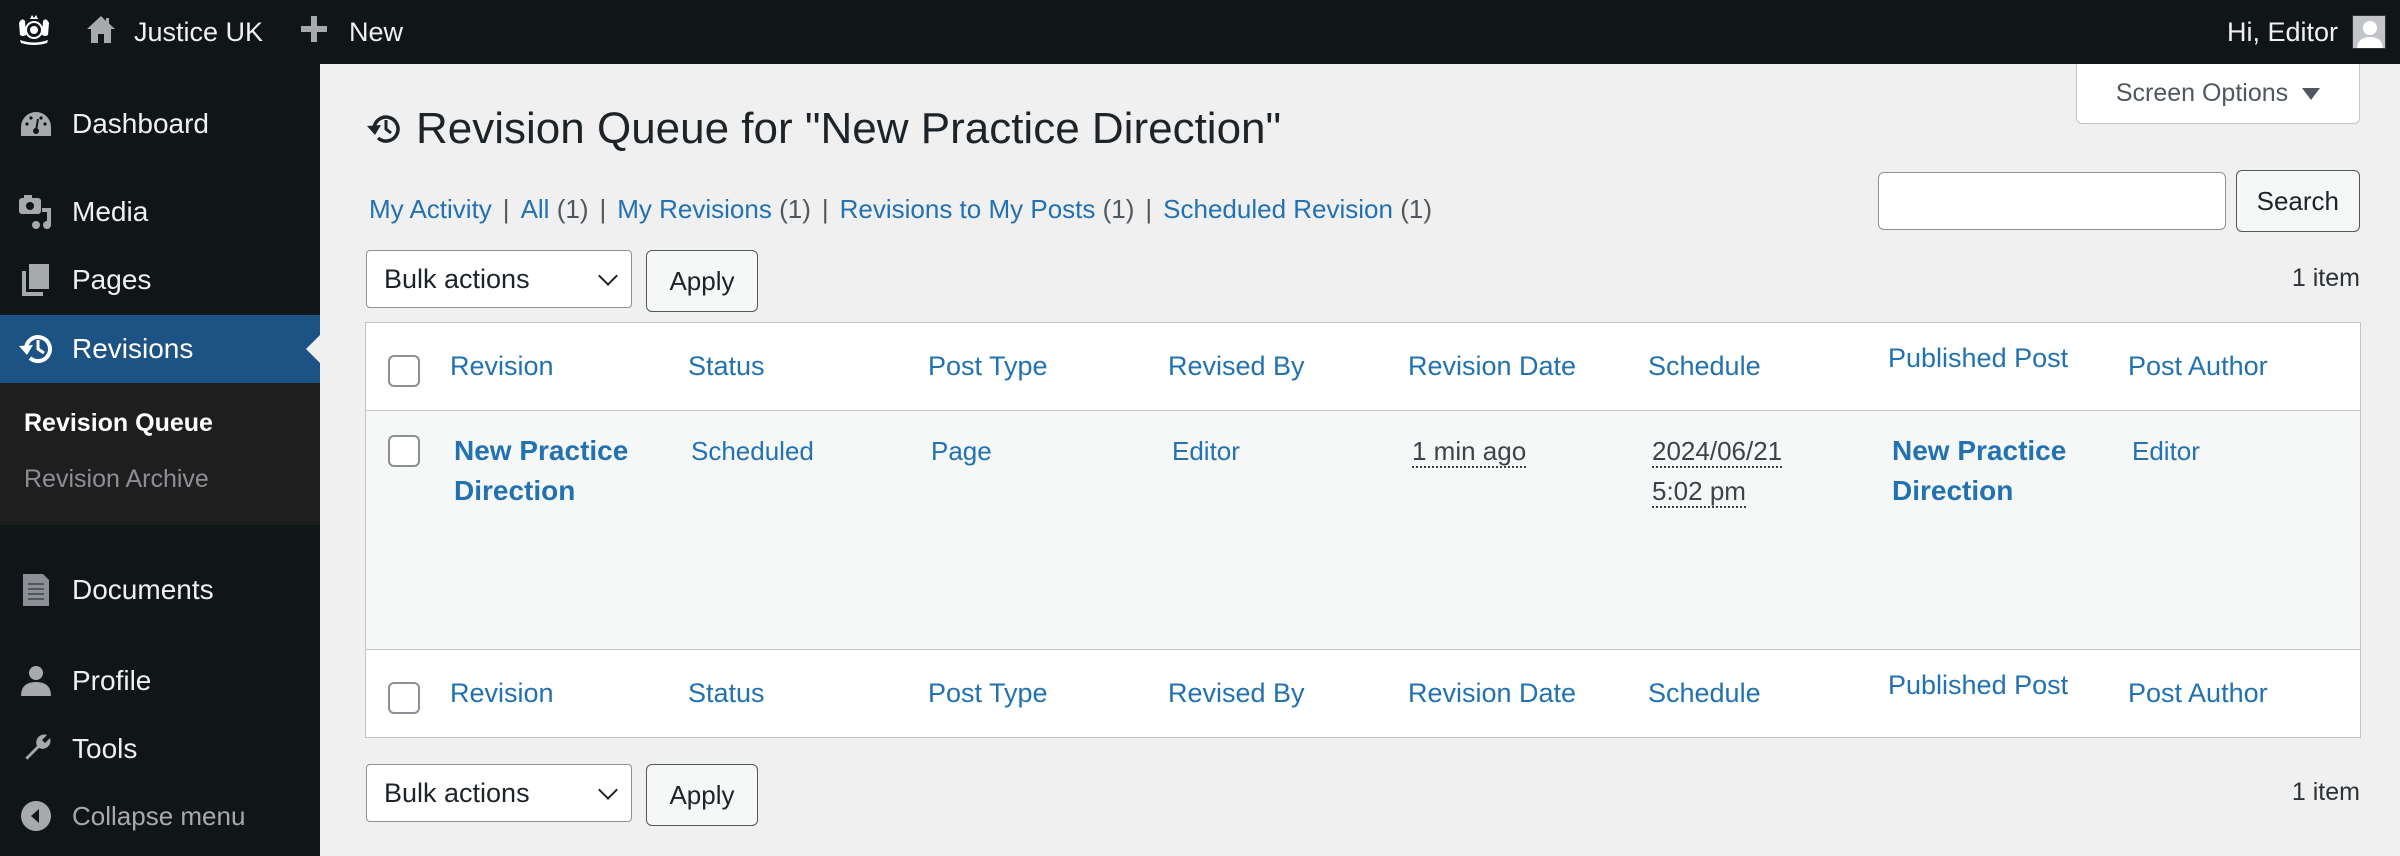 The width and height of the screenshot is (2400, 856). I want to click on sidebar-item-media: Media, so click(160, 212).